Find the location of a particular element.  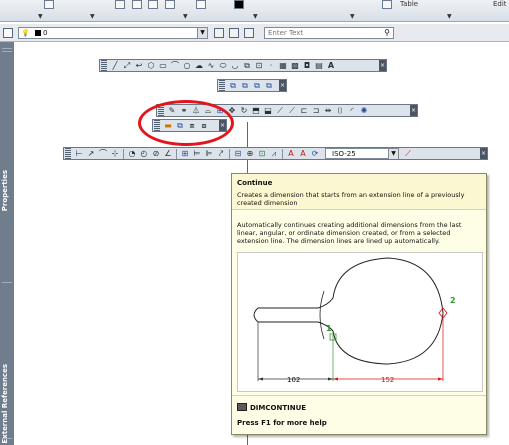

ordinate-dimension-icon: ⊹ is located at coordinates (115, 154).